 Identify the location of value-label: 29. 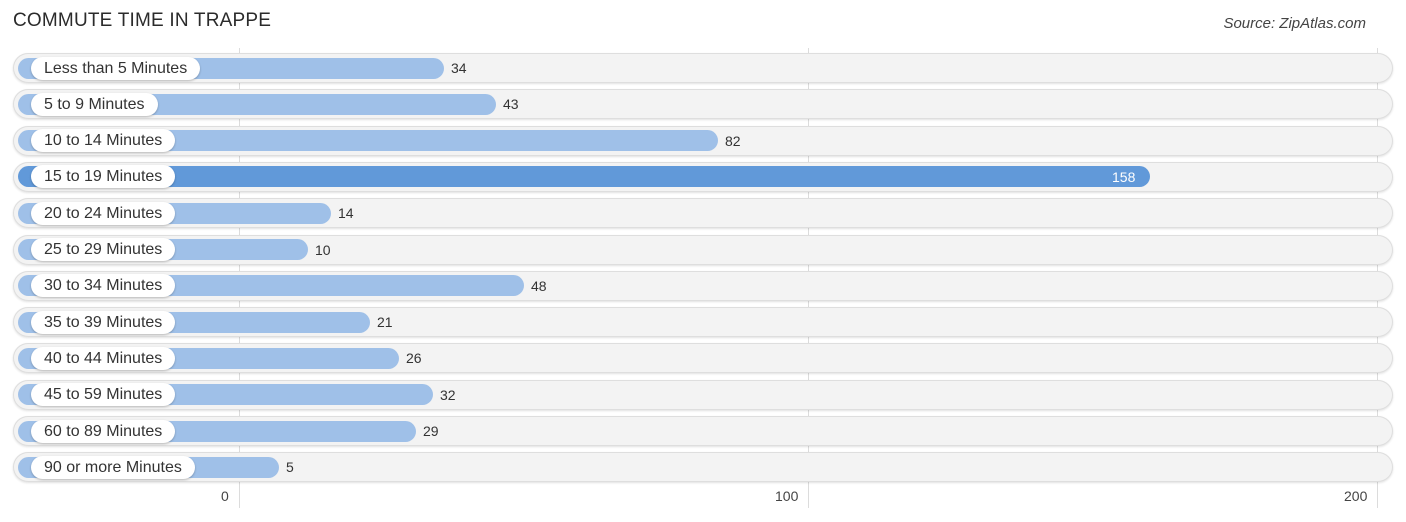
(431, 431).